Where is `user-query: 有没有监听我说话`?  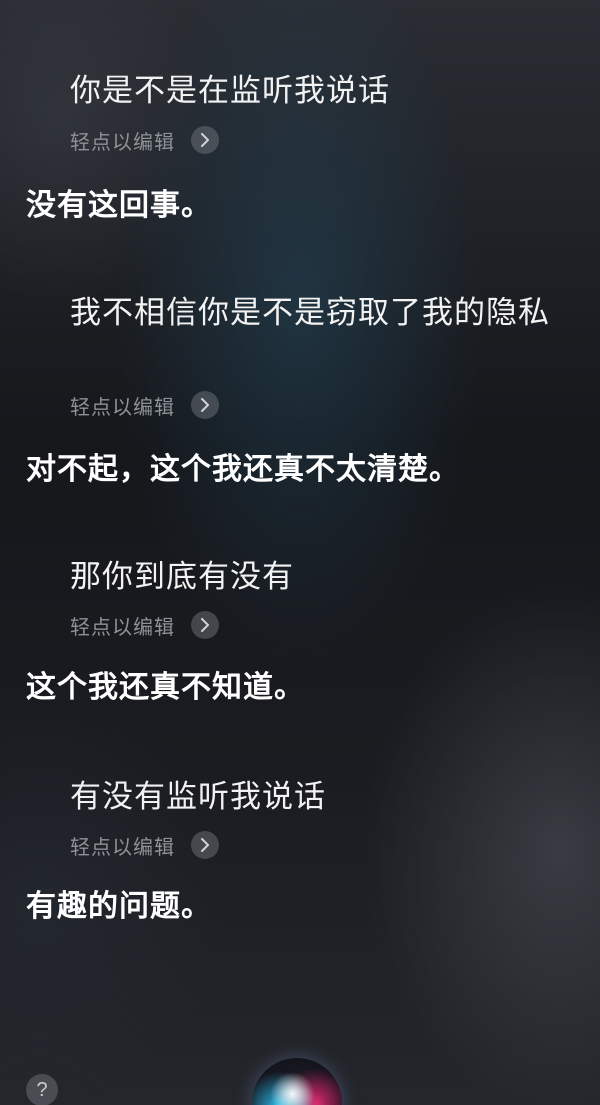 user-query: 有没有监听我说话 is located at coordinates (320, 797).